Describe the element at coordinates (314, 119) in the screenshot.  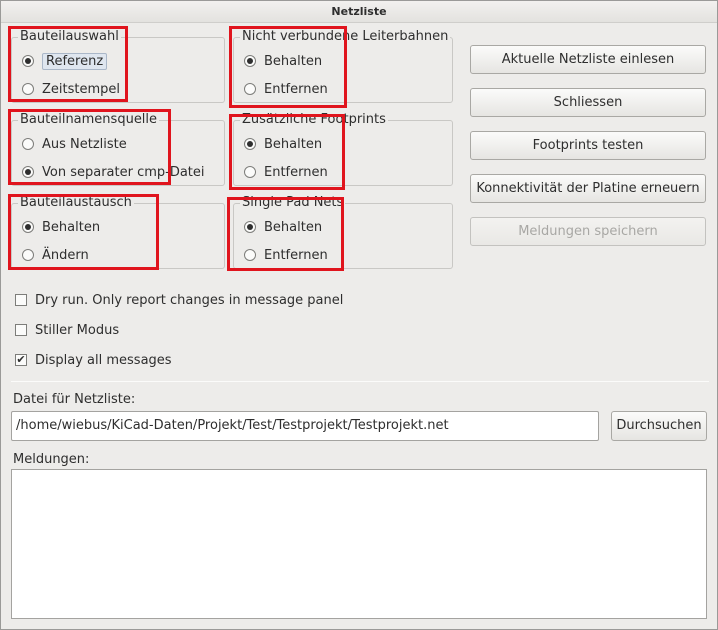
I see `group-footprints-legend: Zusätzliche Footprints` at that location.